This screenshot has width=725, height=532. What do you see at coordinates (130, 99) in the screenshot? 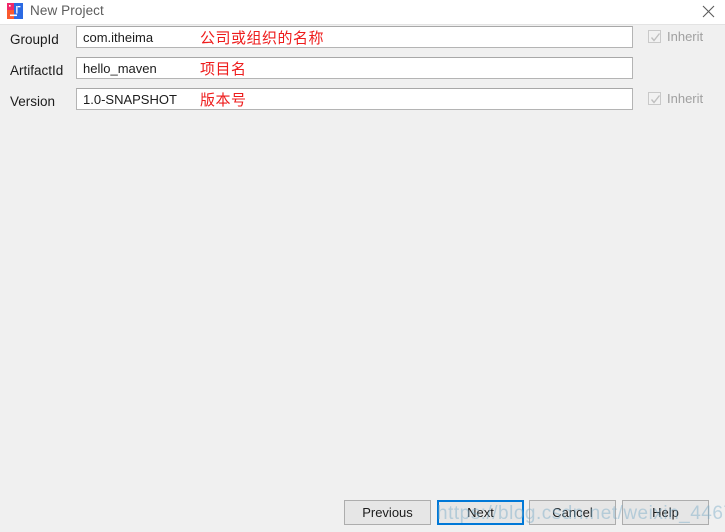
I see `version-value: 1.0-SNAPSHOT` at bounding box center [130, 99].